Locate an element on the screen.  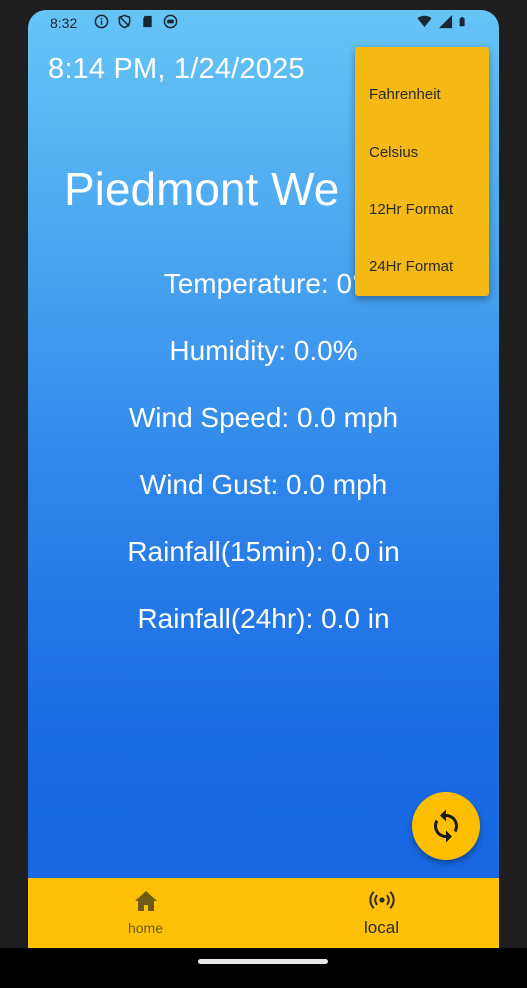
home-icon is located at coordinates (145, 901).